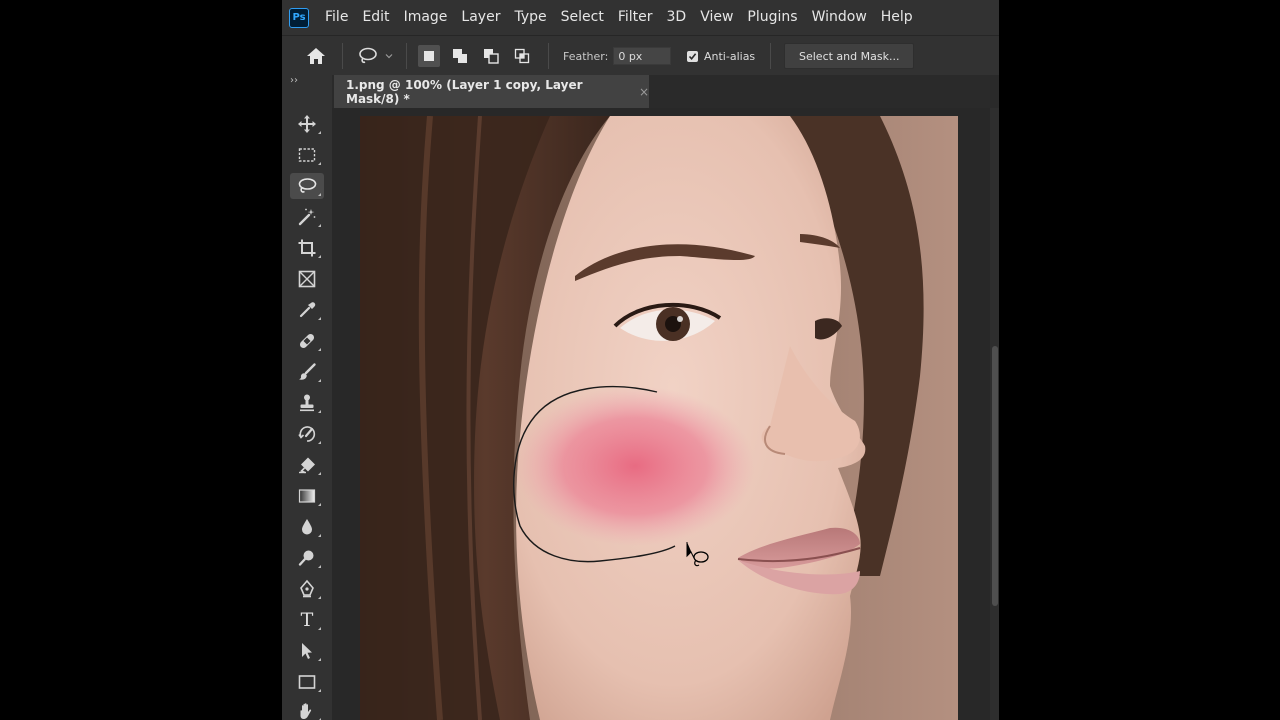 Image resolution: width=1280 pixels, height=720 pixels. I want to click on gradient-tool, so click(307, 496).